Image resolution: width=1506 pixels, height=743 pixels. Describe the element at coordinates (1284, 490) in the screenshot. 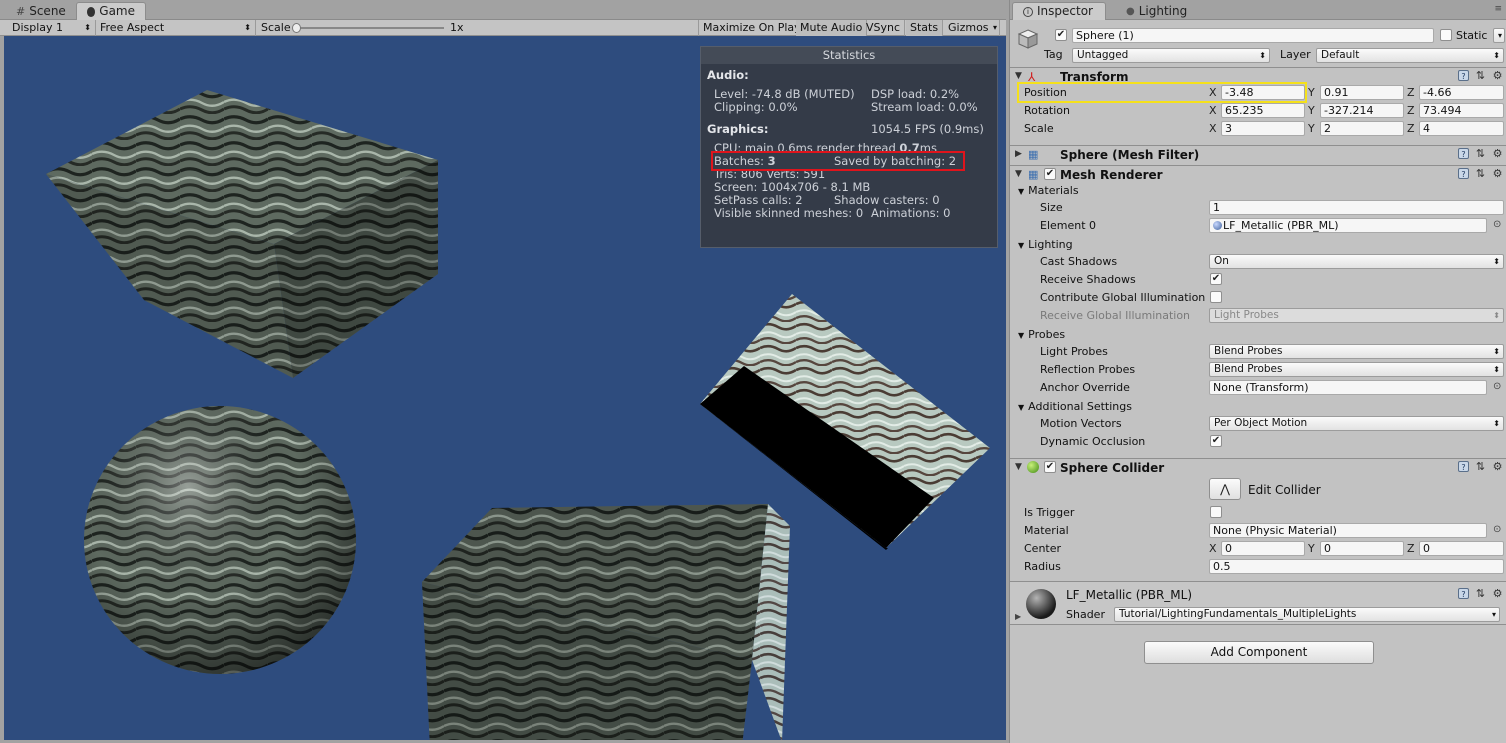

I see `edit-collider-label: Edit Collider` at that location.